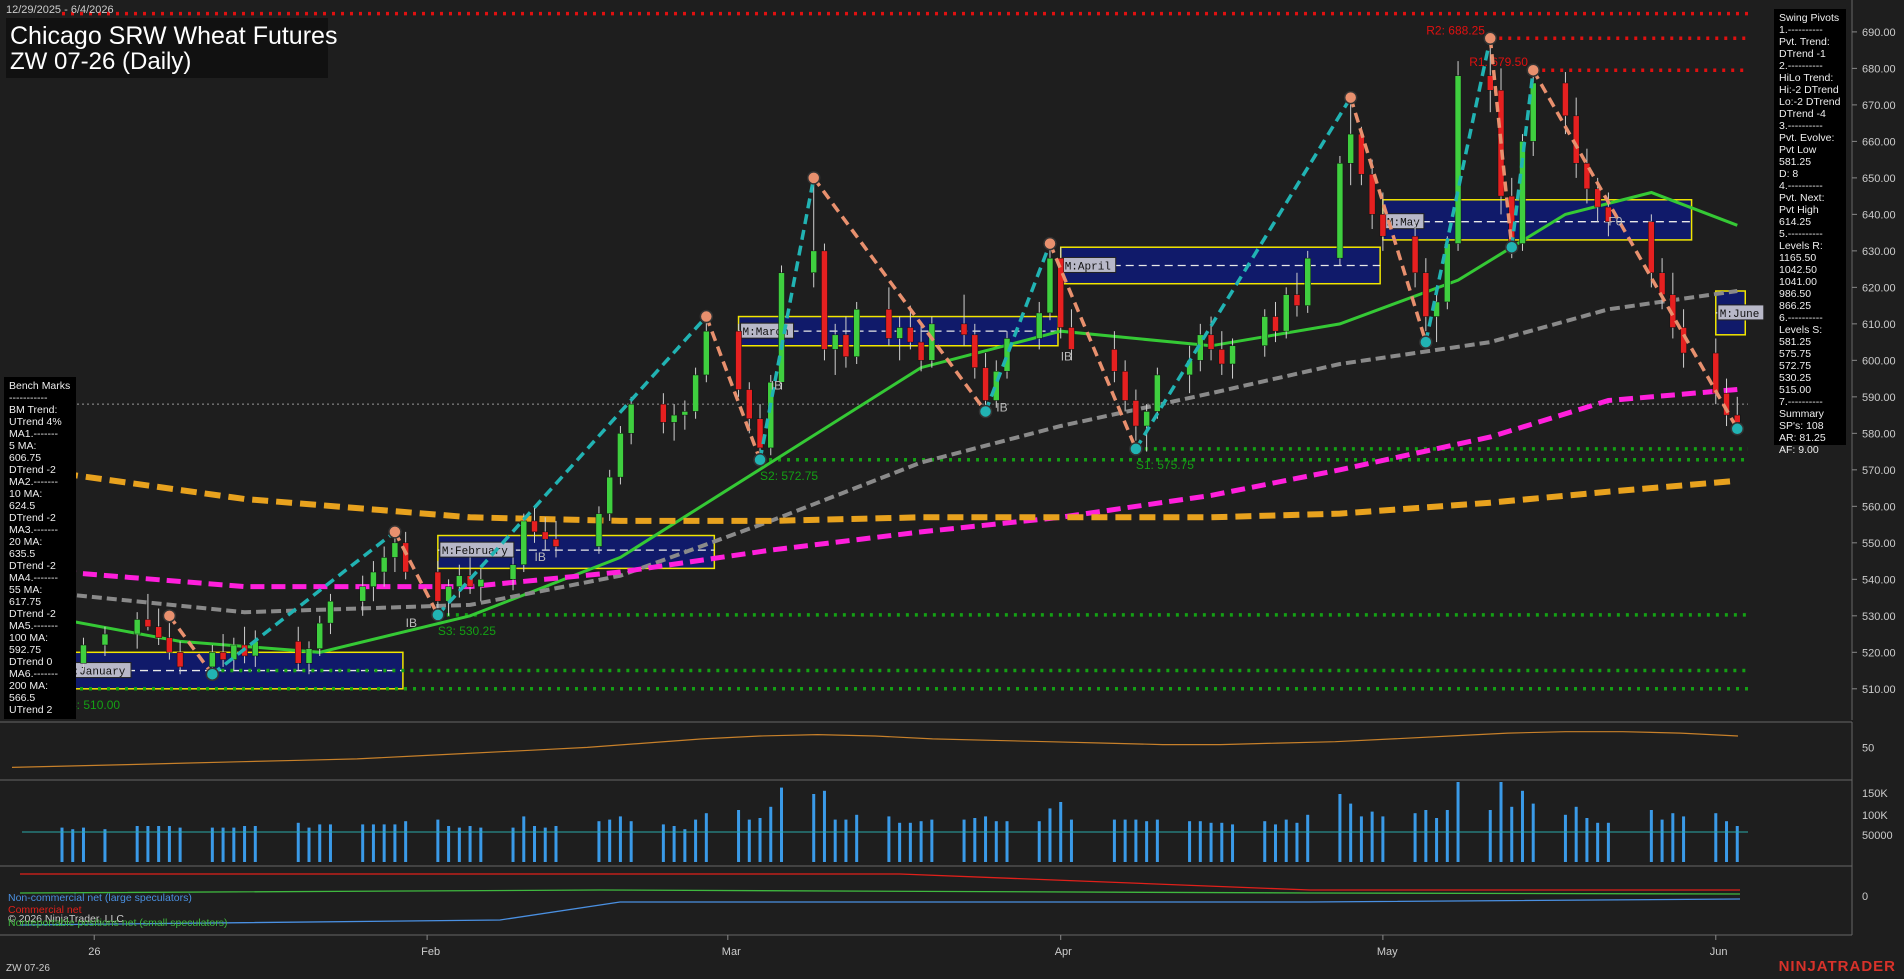 The image size is (1904, 979). I want to click on bench-marks-line: MA5.-------, so click(33, 626).